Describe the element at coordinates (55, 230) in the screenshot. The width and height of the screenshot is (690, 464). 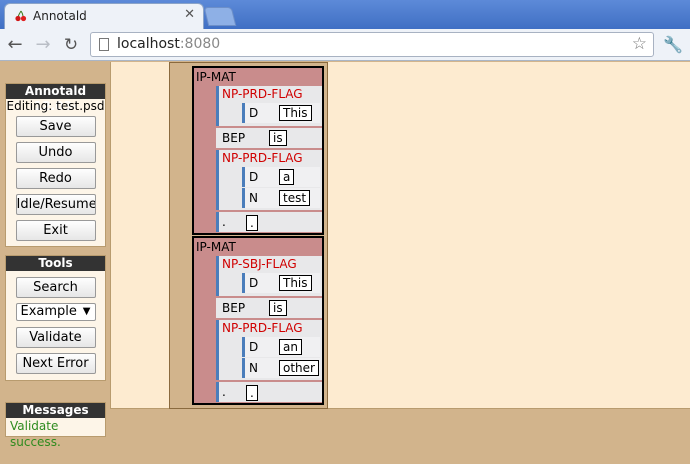
I see `exit-button: Exit` at that location.